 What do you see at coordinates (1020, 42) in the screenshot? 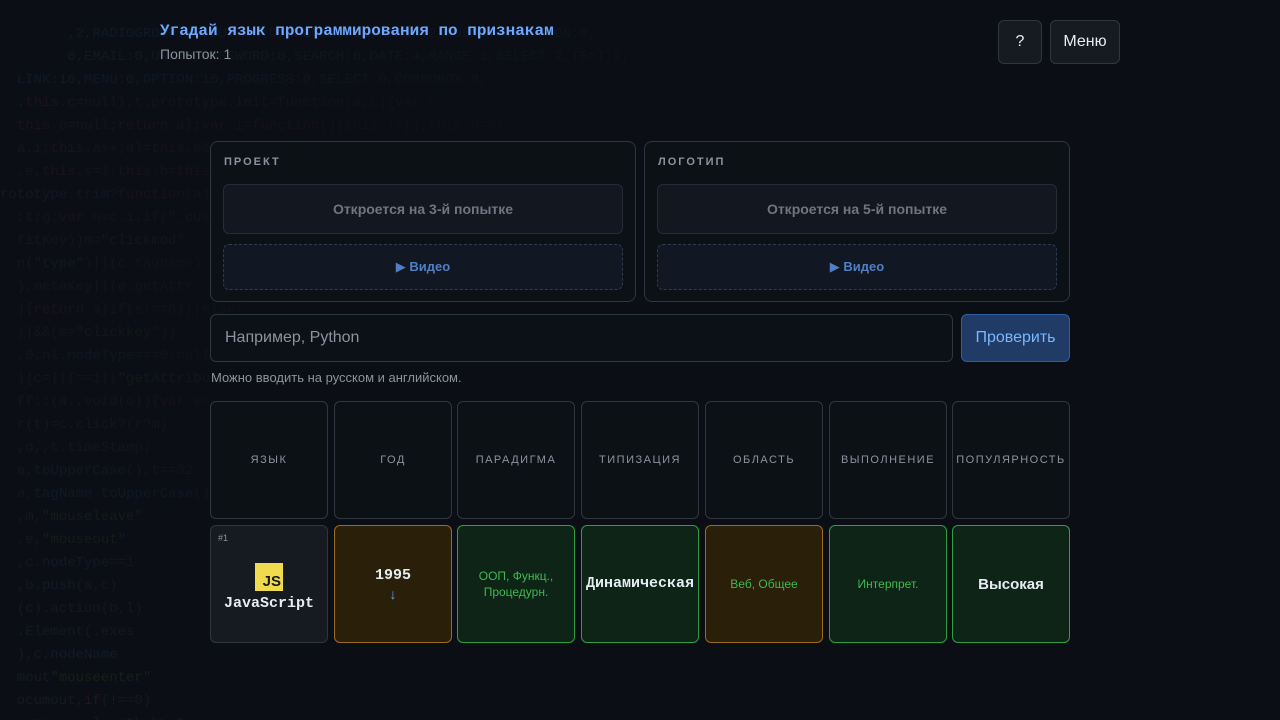
I see `help-button: ?` at bounding box center [1020, 42].